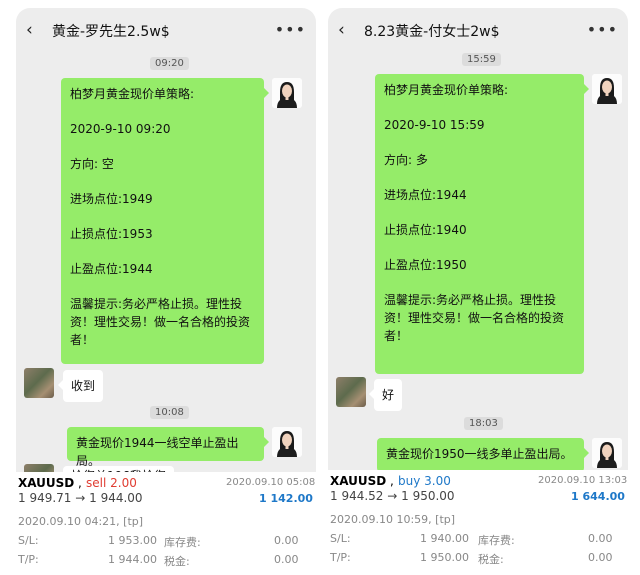 The image size is (640, 575). What do you see at coordinates (111, 32) in the screenshot?
I see `chat-title: 黄金-罗先生2.5w$` at bounding box center [111, 32].